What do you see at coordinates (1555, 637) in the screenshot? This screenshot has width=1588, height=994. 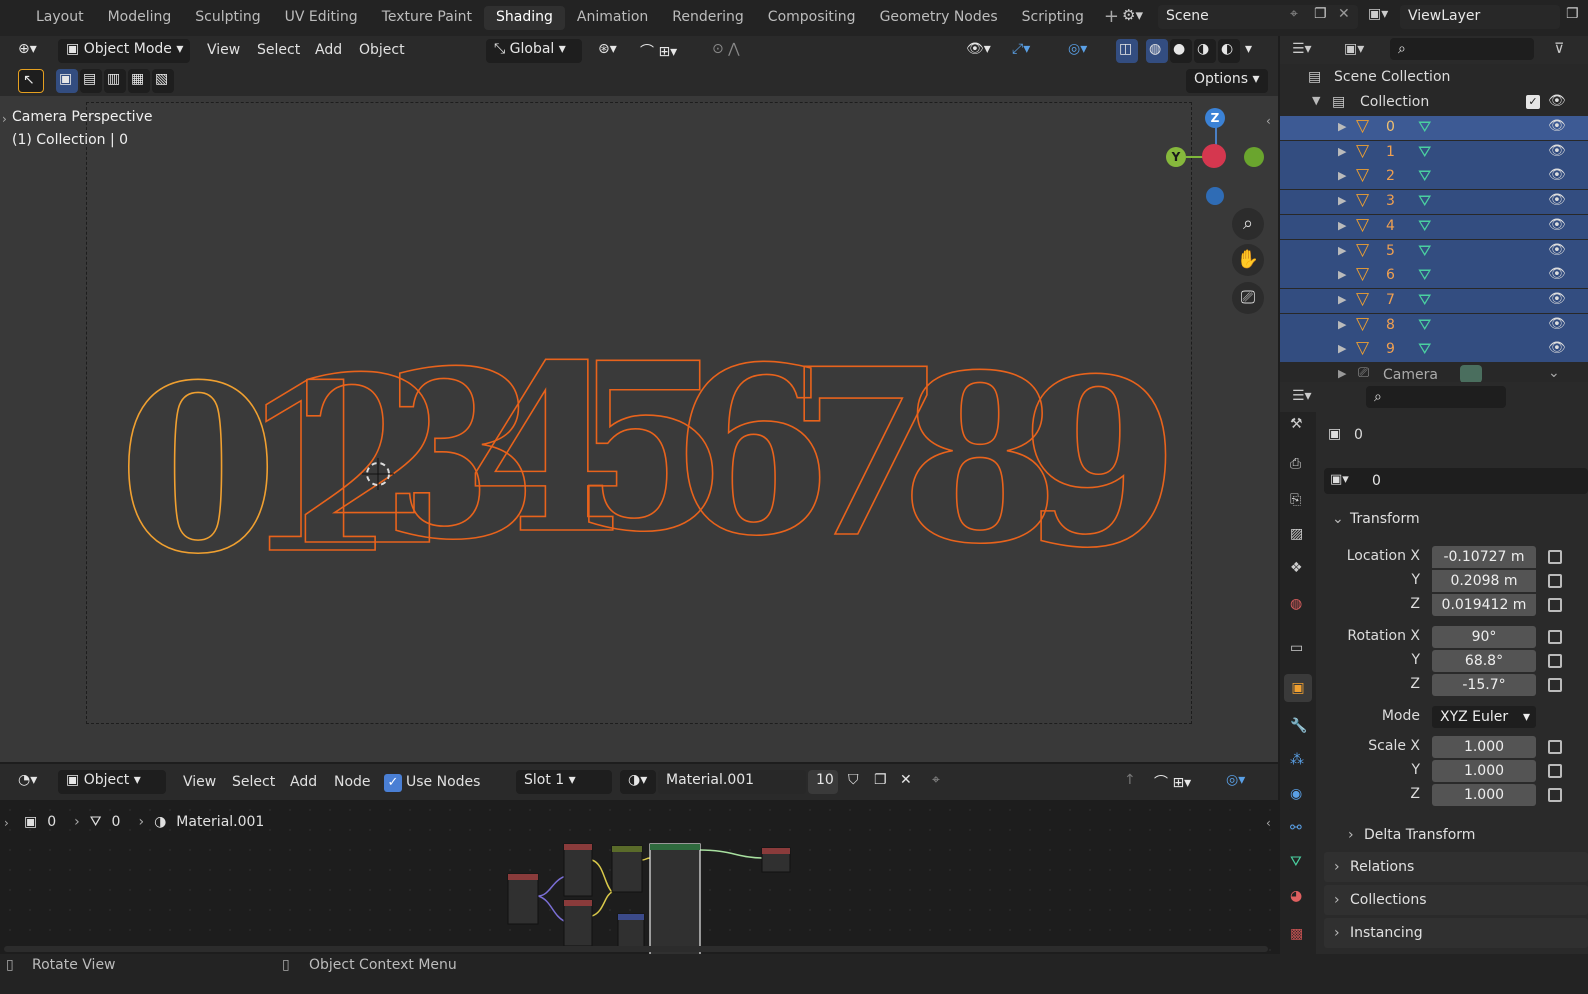 I see `lock-rotation-x-icon` at bounding box center [1555, 637].